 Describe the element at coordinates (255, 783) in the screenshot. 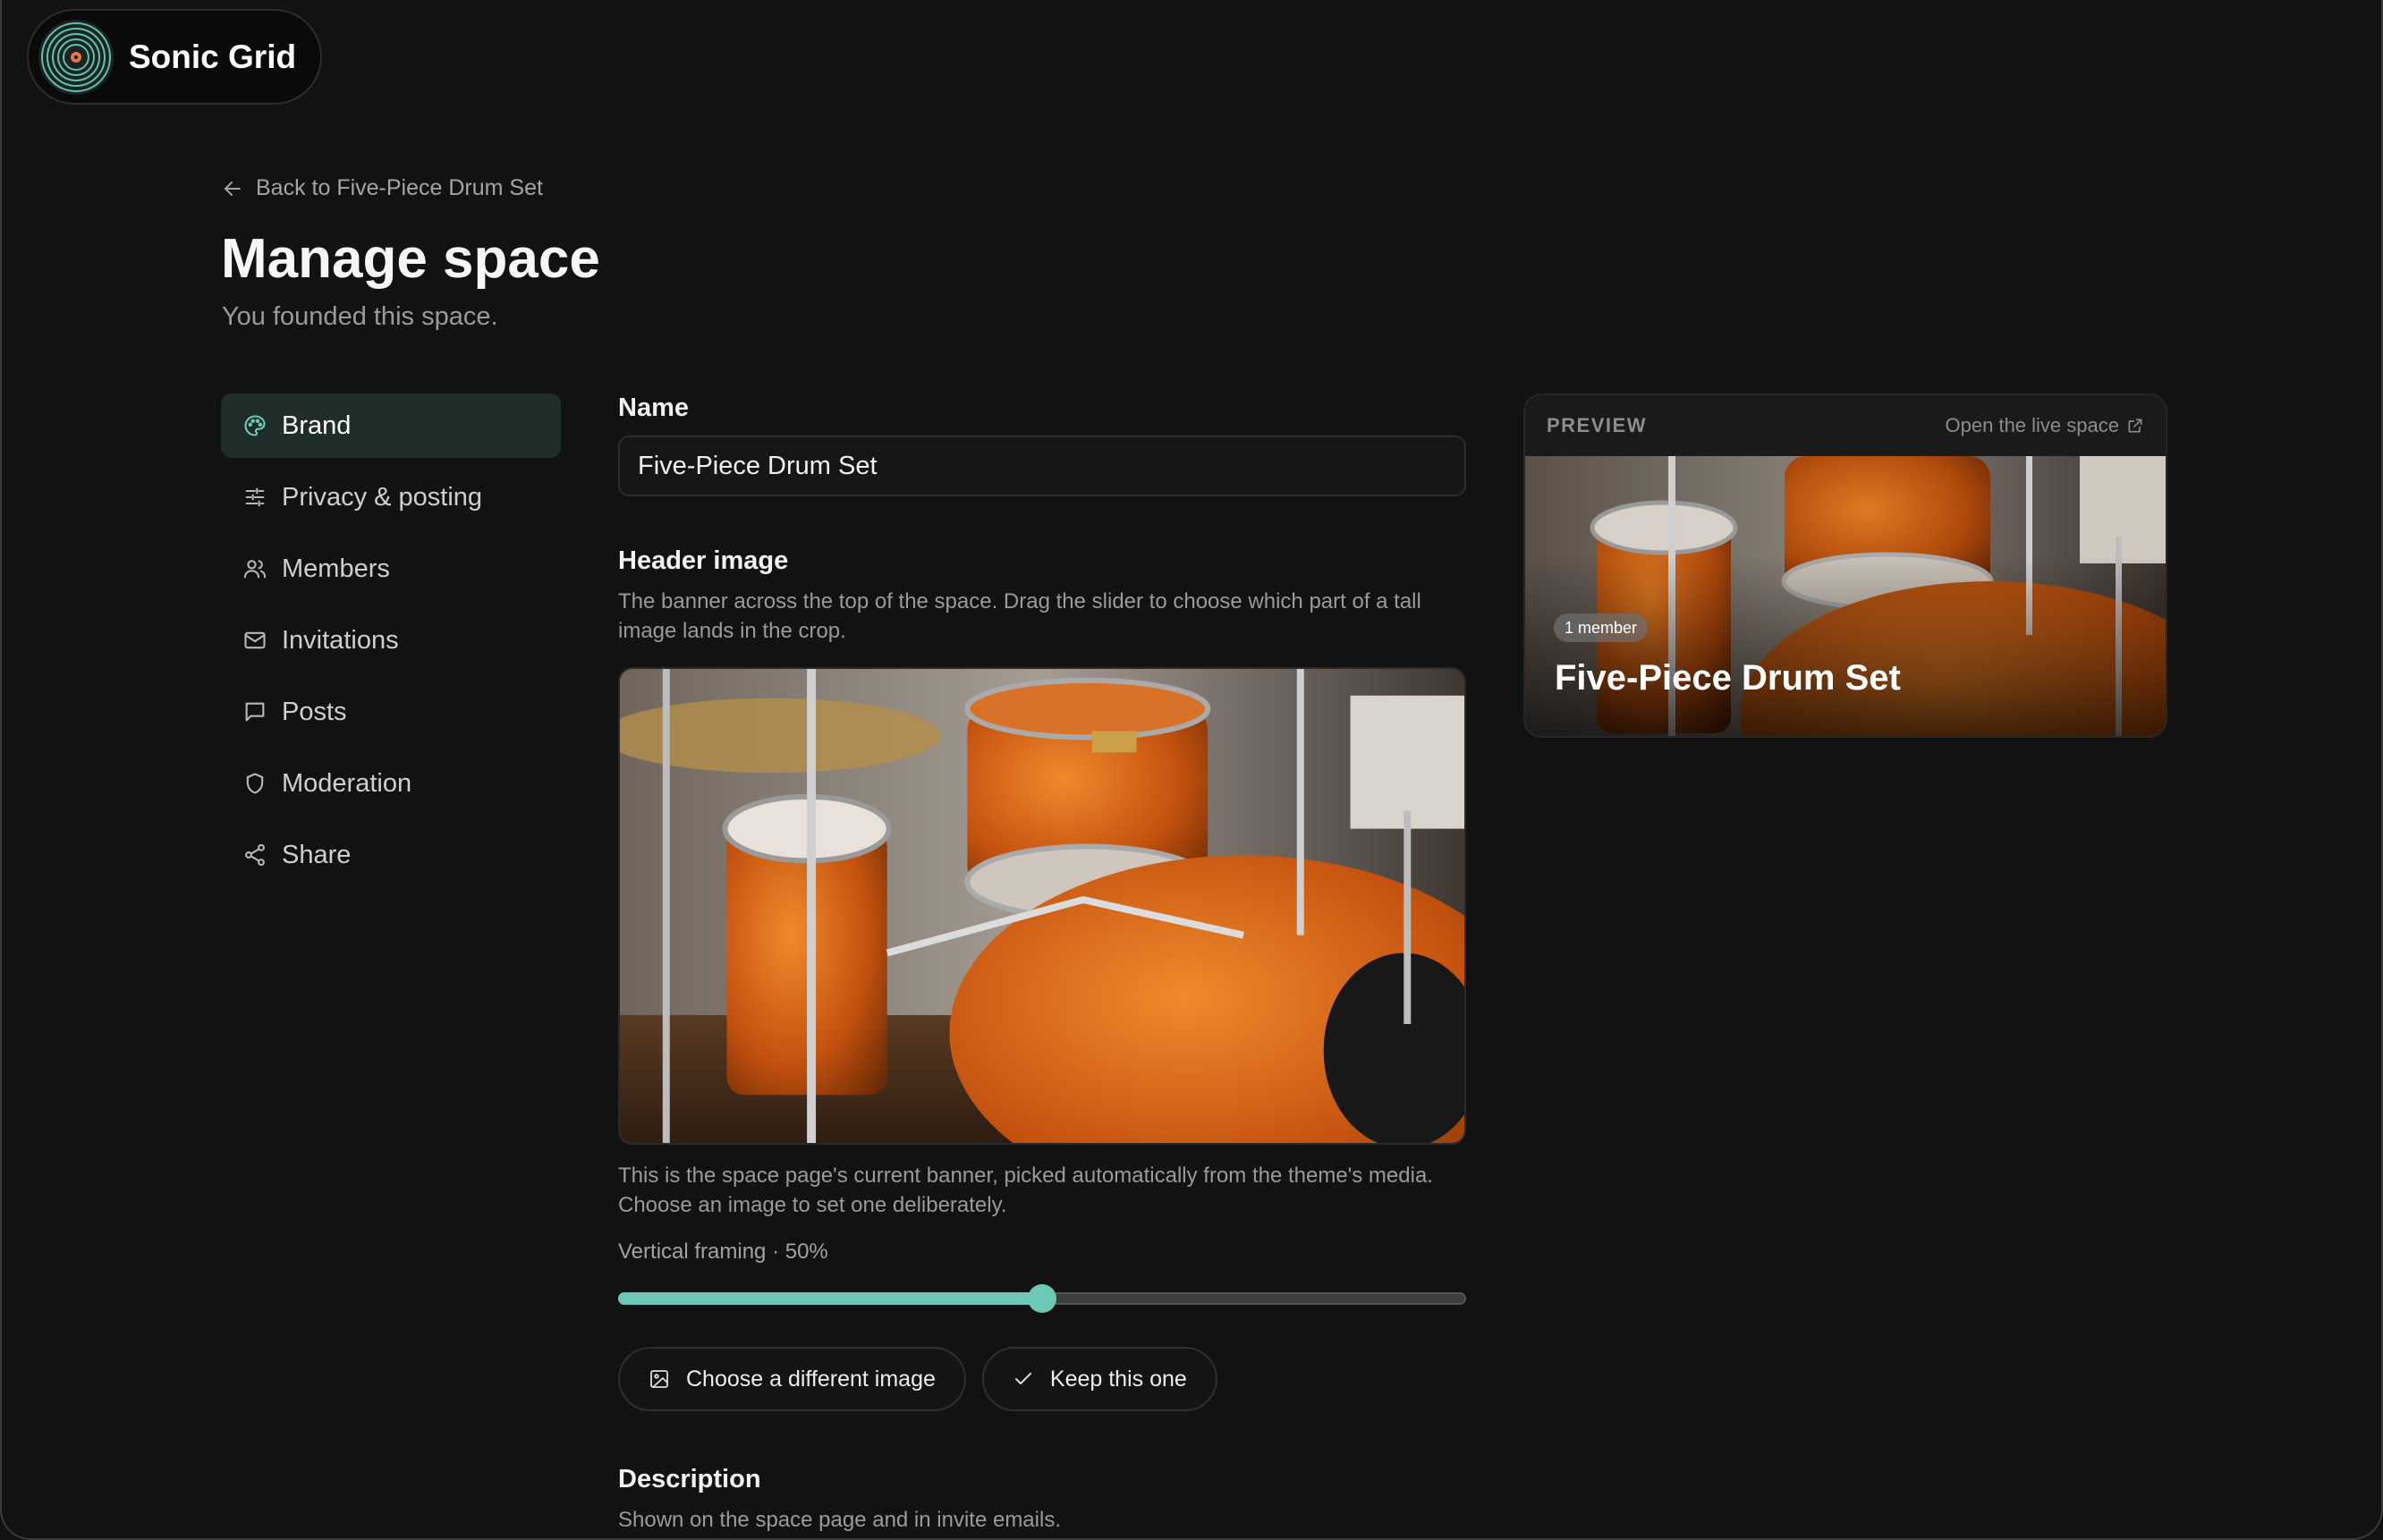

I see `shield-icon` at that location.